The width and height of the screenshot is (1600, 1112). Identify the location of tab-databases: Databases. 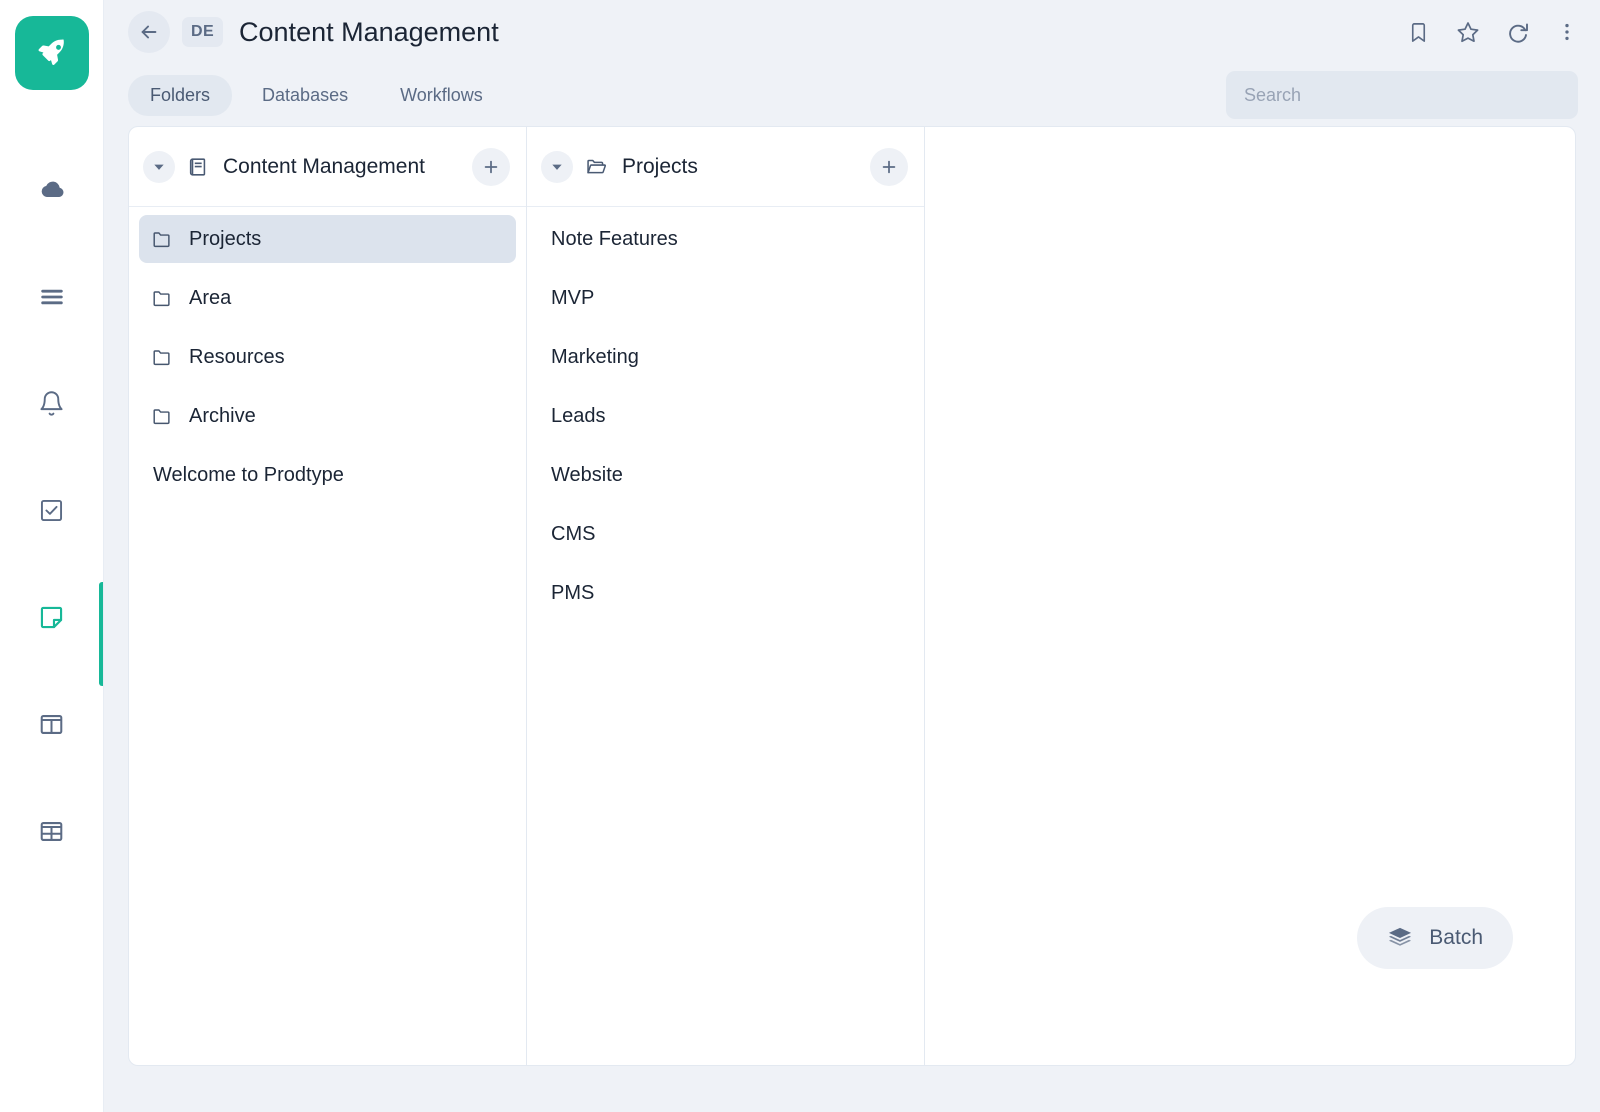
(305, 95).